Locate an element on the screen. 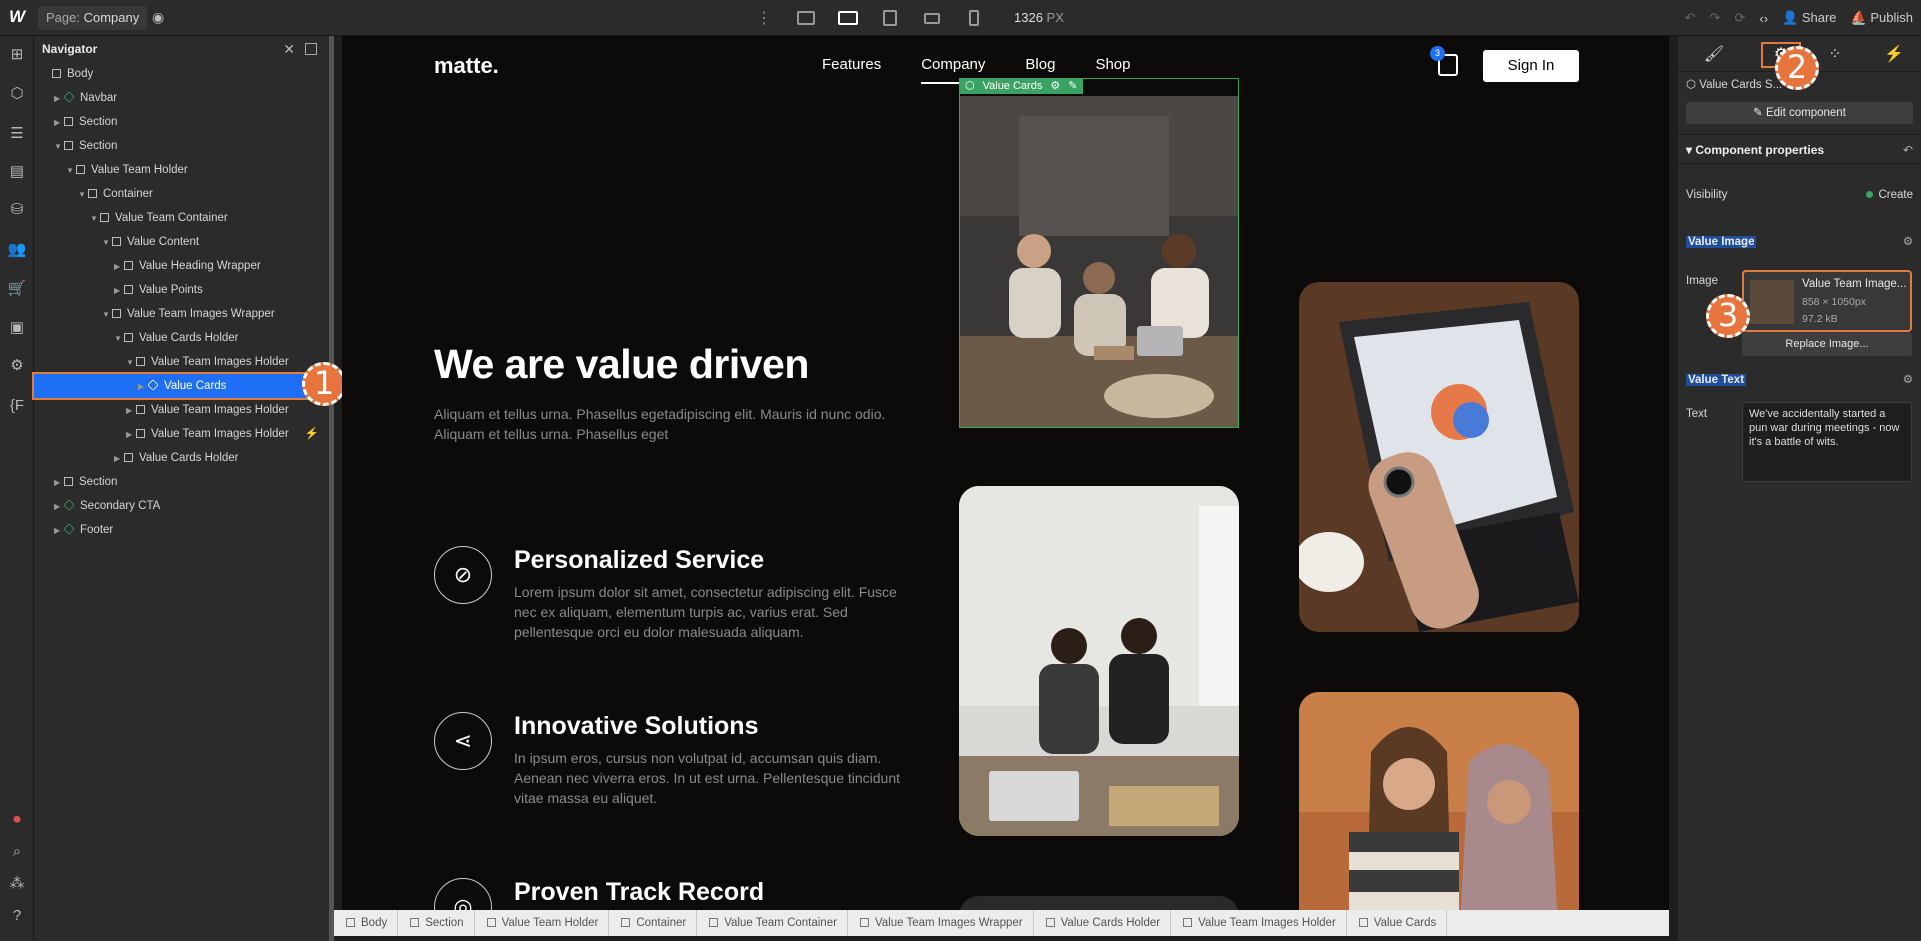  share-button: 👤 Share is located at coordinates (1809, 18).